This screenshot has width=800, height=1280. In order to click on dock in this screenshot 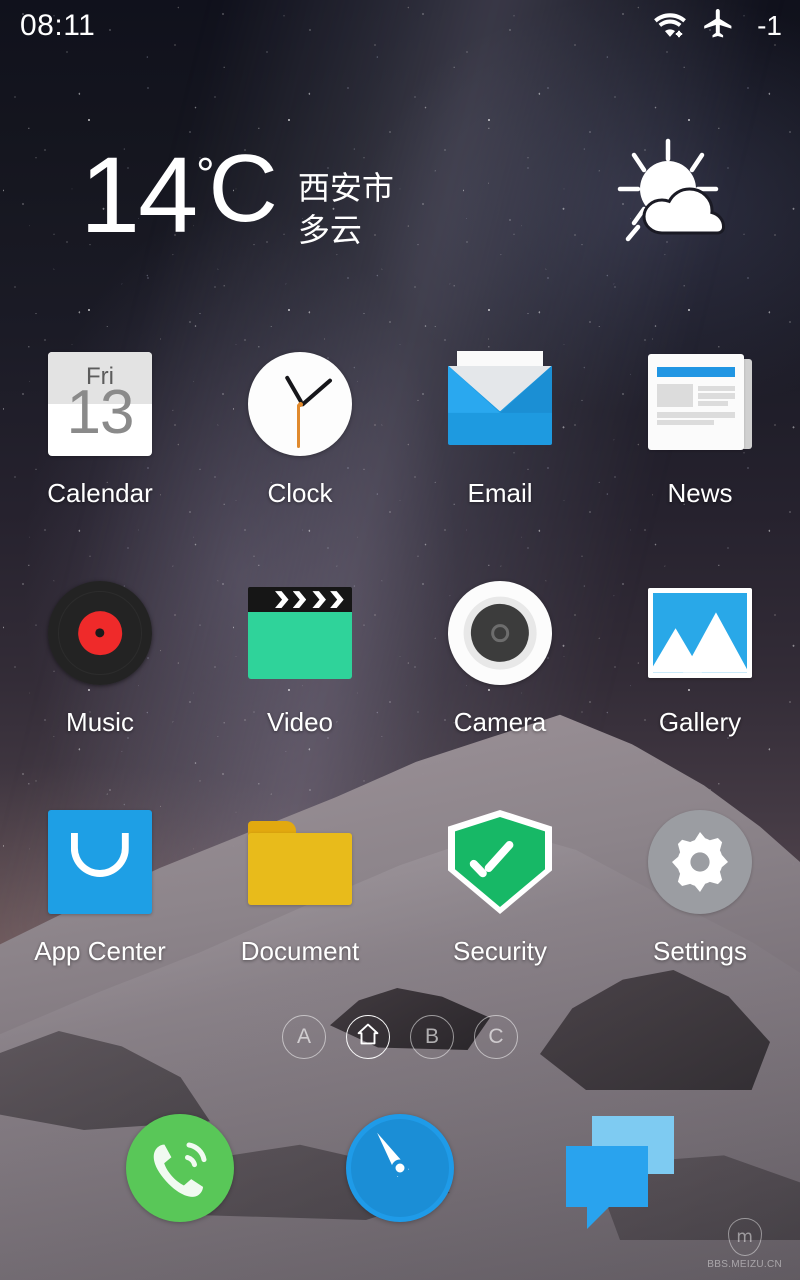, I will do `click(400, 1171)`.